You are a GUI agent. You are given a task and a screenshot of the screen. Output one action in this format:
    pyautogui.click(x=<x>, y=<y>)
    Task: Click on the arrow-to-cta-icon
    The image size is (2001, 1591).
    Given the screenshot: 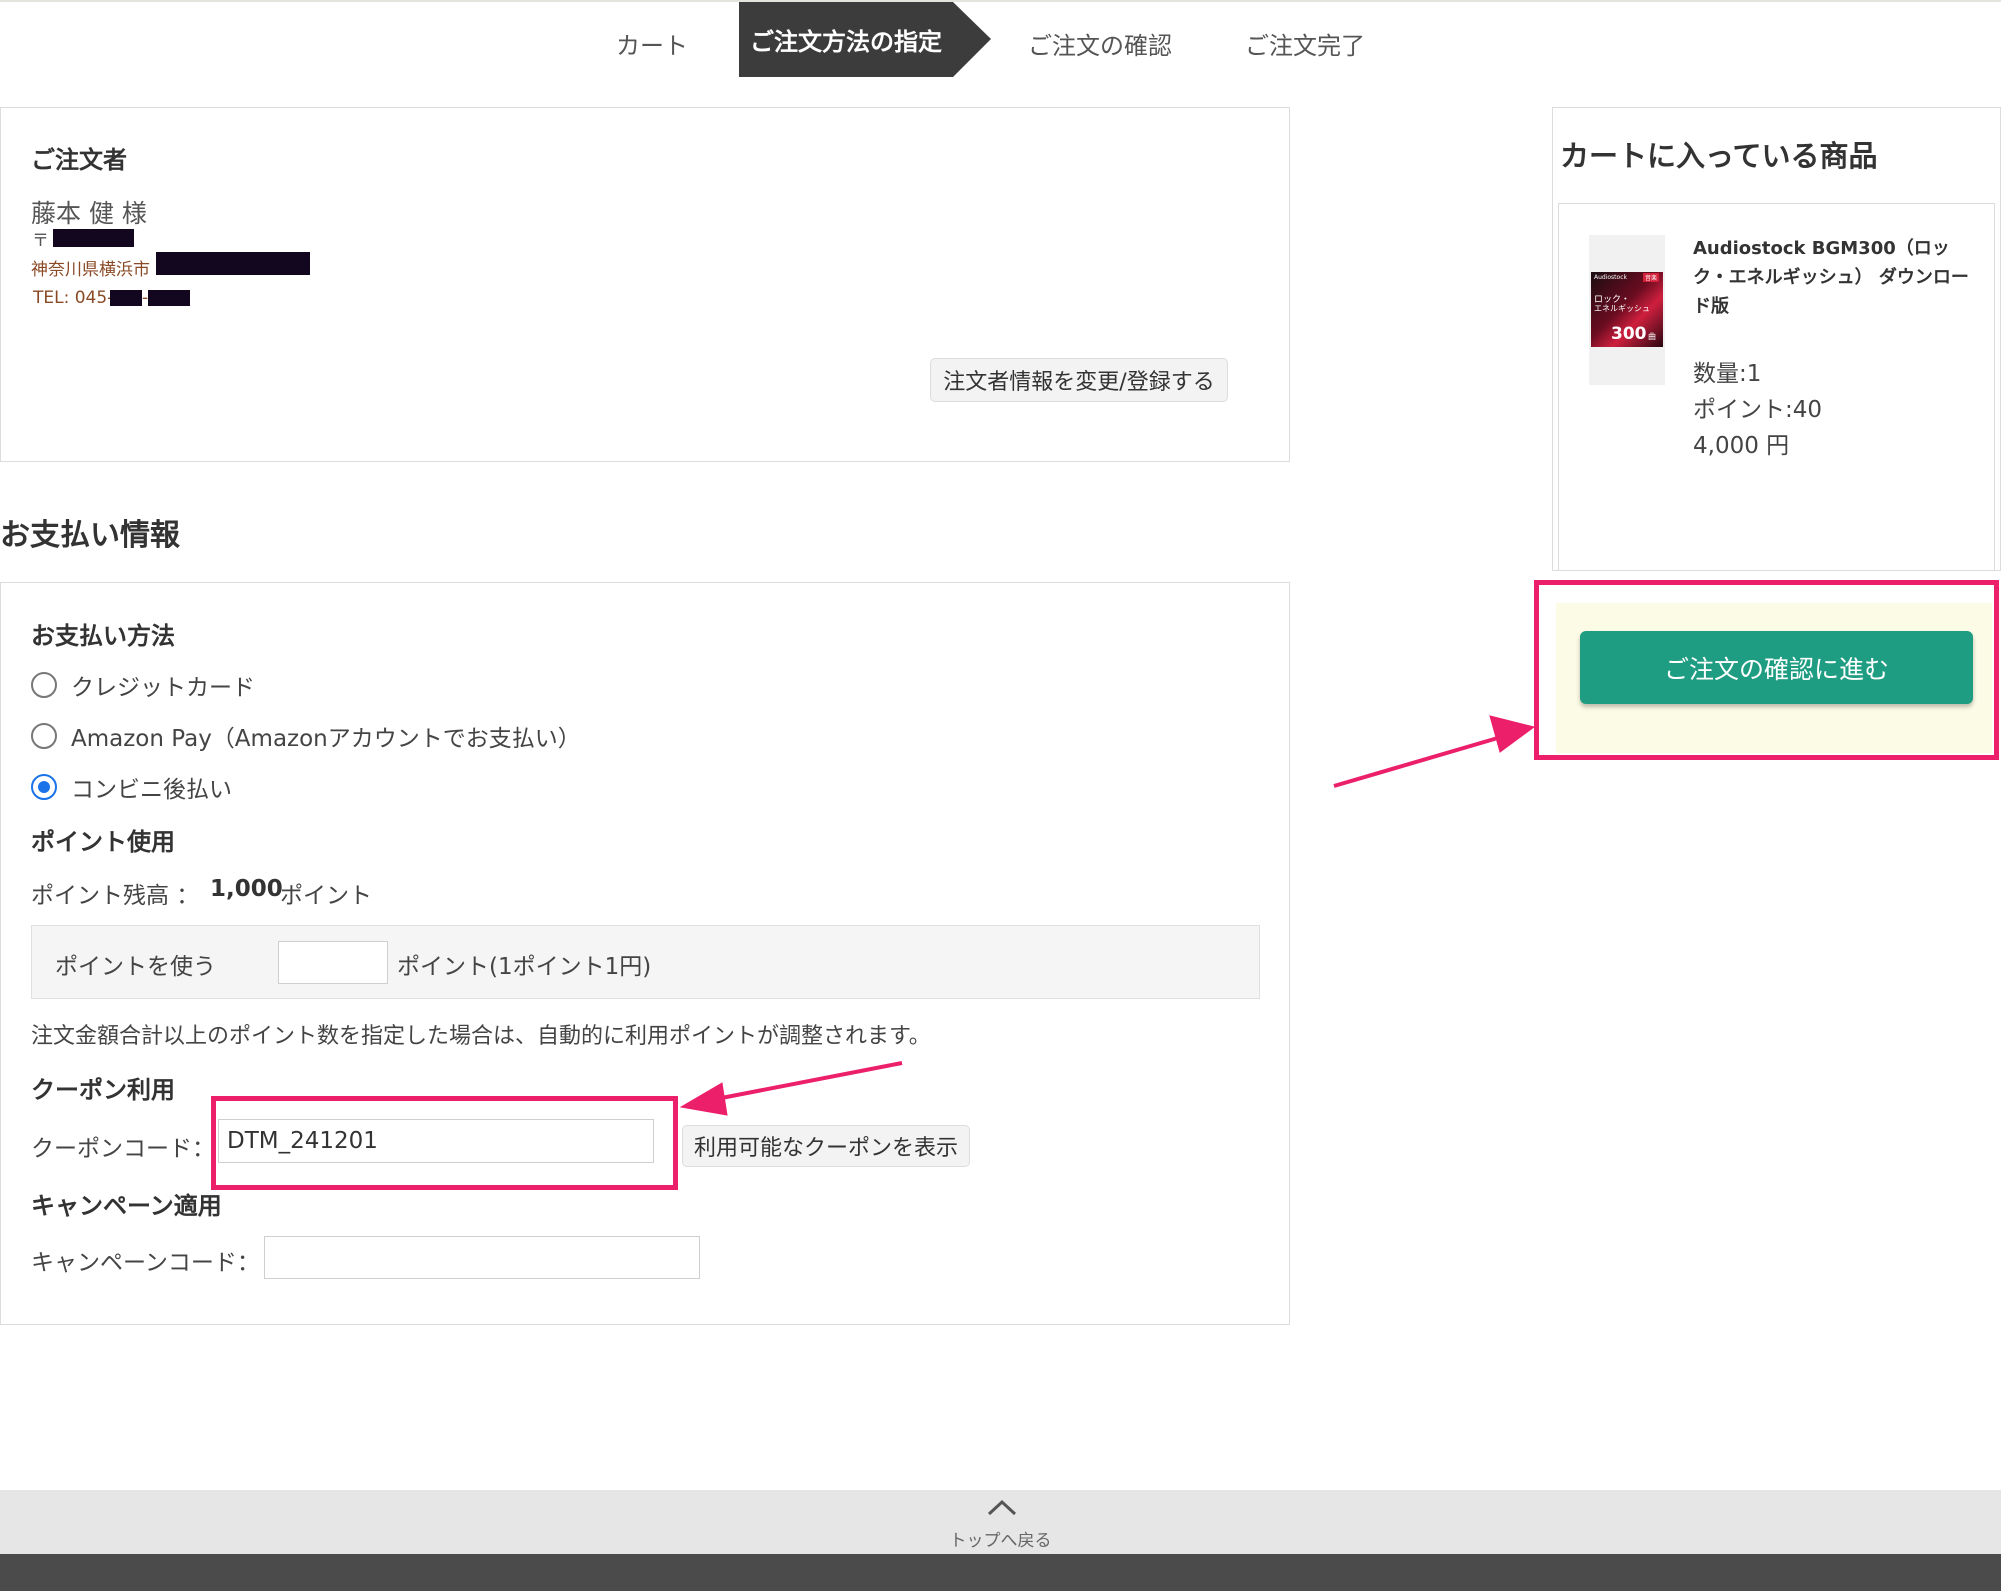 What is the action you would take?
    pyautogui.click(x=1434, y=751)
    